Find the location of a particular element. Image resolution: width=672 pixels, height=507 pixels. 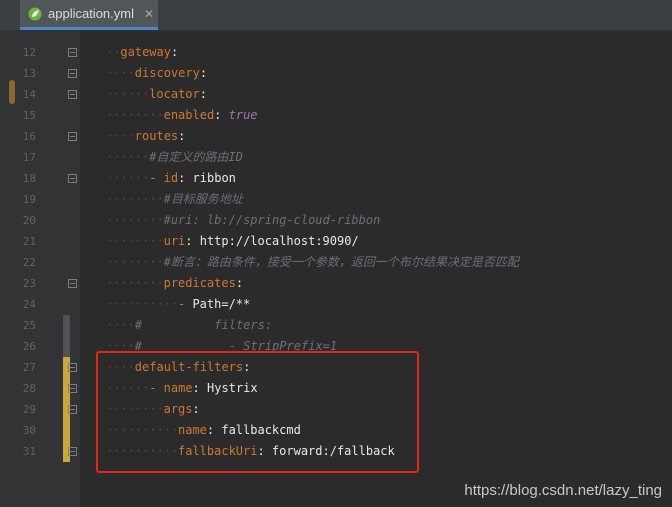

code-line: gateway: is located at coordinates (149, 52).